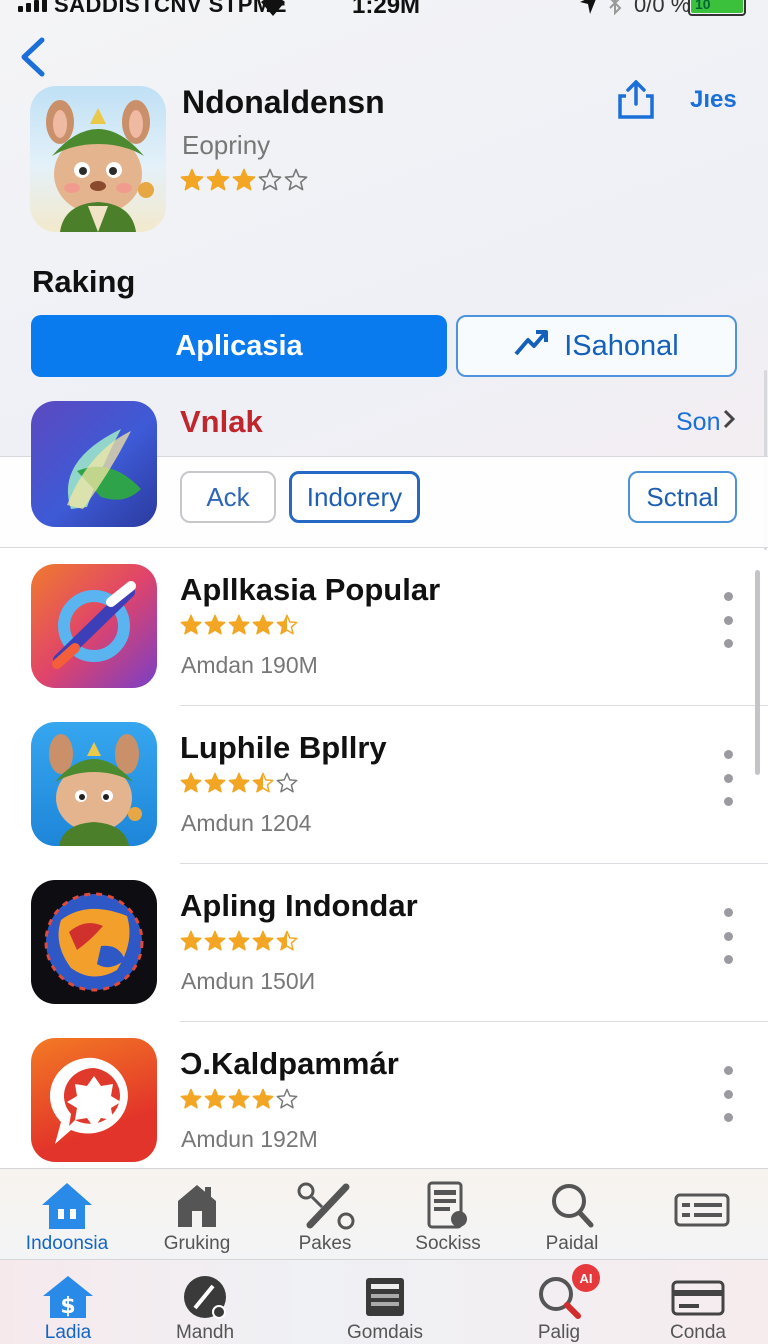 The image size is (768, 1344). What do you see at coordinates (385, 1332) in the screenshot?
I see `tab-label: Gomdais` at bounding box center [385, 1332].